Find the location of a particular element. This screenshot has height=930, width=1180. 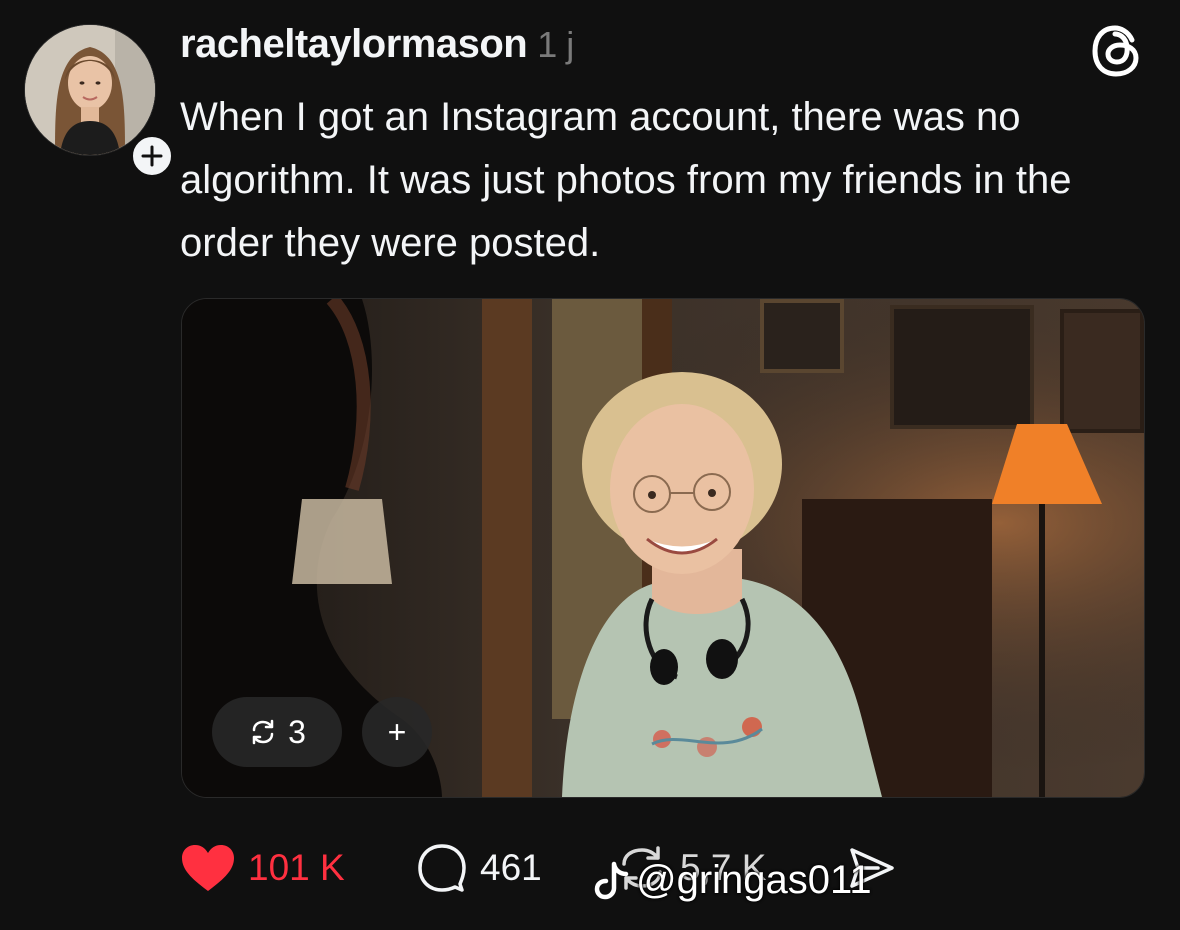

tiktok-icon is located at coordinates (611, 880).